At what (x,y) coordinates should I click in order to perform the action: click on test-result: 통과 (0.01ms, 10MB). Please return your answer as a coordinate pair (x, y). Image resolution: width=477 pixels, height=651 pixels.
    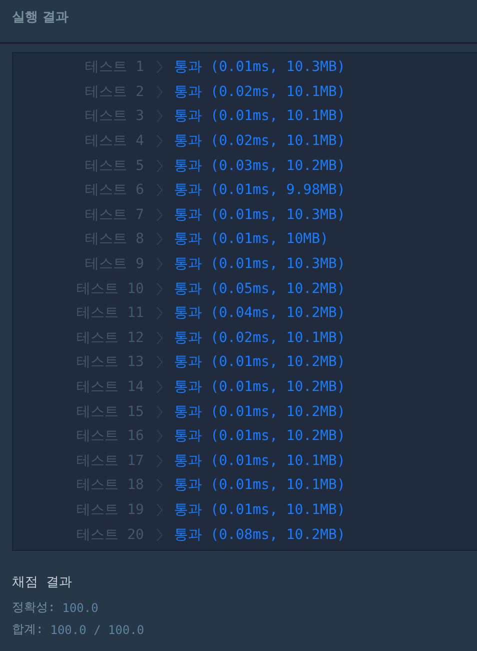
    Looking at the image, I should click on (252, 239).